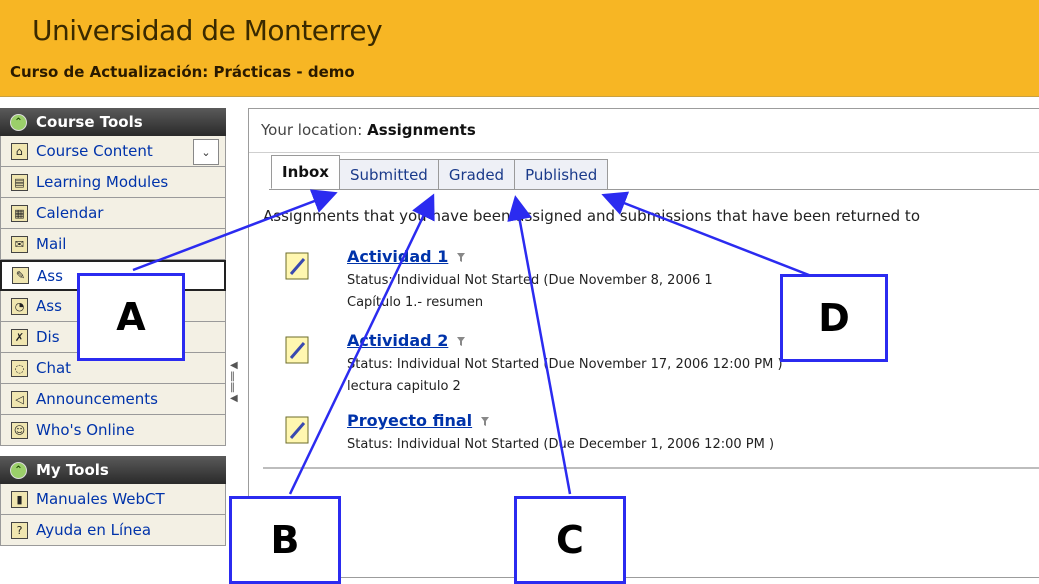  Describe the element at coordinates (397, 340) in the screenshot. I see `assignment-title: Actividad 2` at that location.